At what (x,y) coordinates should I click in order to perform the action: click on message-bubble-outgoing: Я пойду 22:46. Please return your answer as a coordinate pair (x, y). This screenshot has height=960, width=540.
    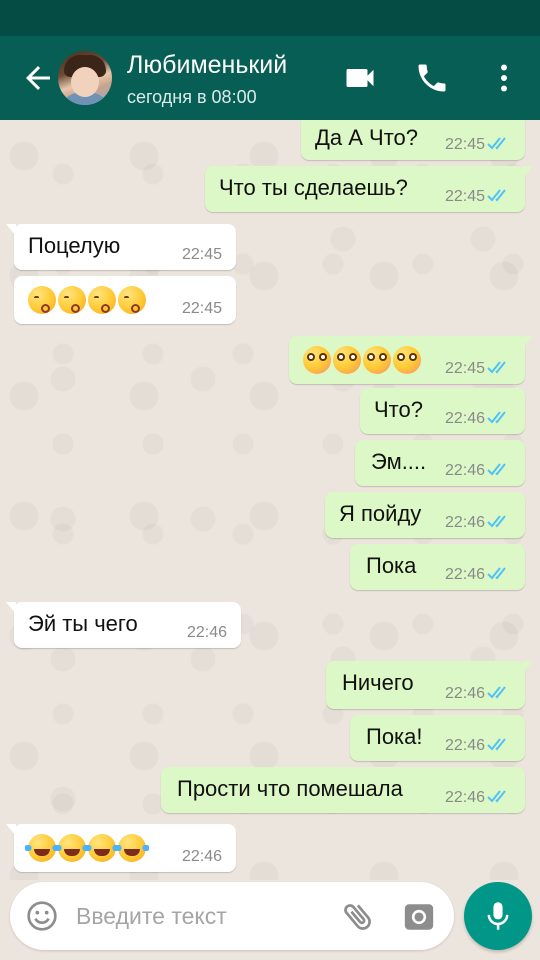
    Looking at the image, I should click on (425, 515).